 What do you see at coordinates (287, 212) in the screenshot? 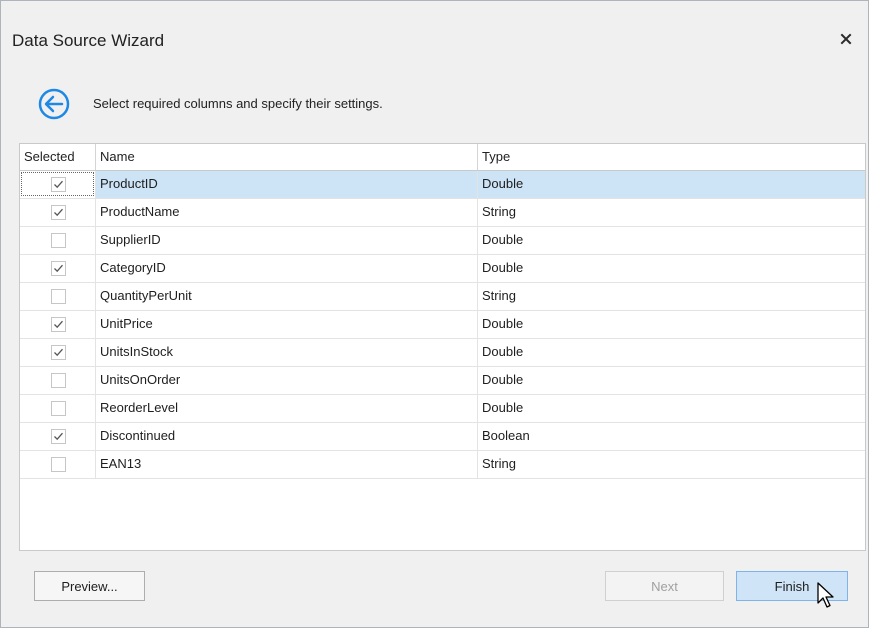
I see `name-cell: ProductName` at bounding box center [287, 212].